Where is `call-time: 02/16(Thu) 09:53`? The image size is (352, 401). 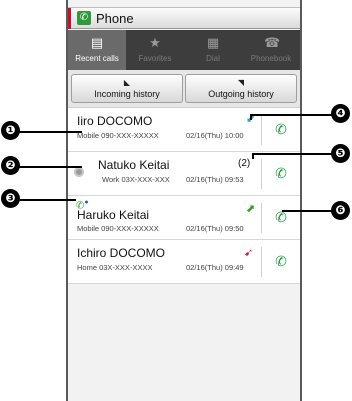 call-time: 02/16(Thu) 09:53 is located at coordinates (215, 179).